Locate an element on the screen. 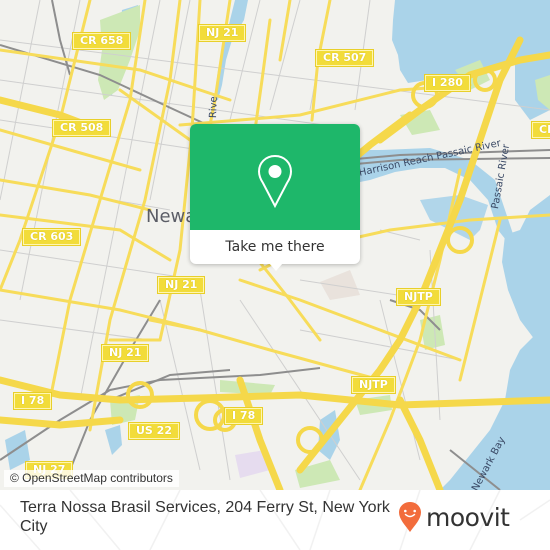  landuse-areas is located at coordinates (297, 374).